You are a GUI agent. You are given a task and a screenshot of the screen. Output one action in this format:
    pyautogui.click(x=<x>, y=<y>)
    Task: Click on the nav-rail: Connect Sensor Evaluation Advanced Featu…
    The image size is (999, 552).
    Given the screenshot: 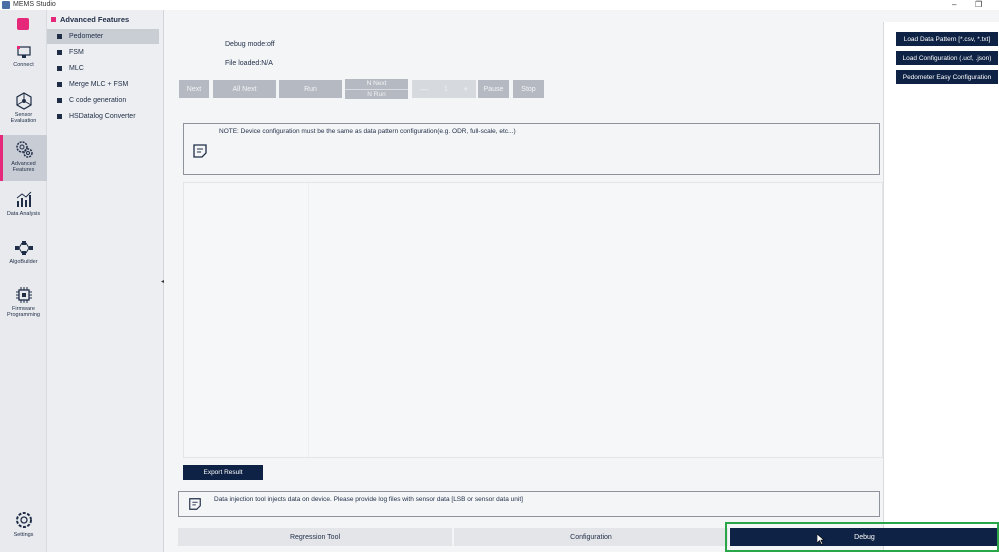 What is the action you would take?
    pyautogui.click(x=23, y=281)
    